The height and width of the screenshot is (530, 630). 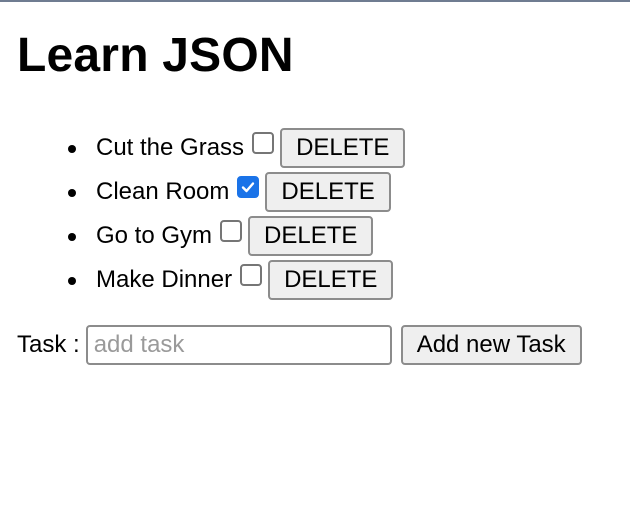 I want to click on task-item-clean-room: Clean Room DELETE, so click(x=202, y=192).